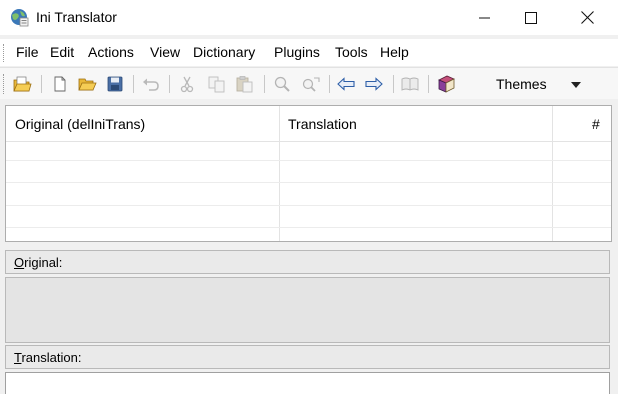 The height and width of the screenshot is (394, 618). Describe the element at coordinates (322, 124) in the screenshot. I see `column-header-translation: Translation` at that location.